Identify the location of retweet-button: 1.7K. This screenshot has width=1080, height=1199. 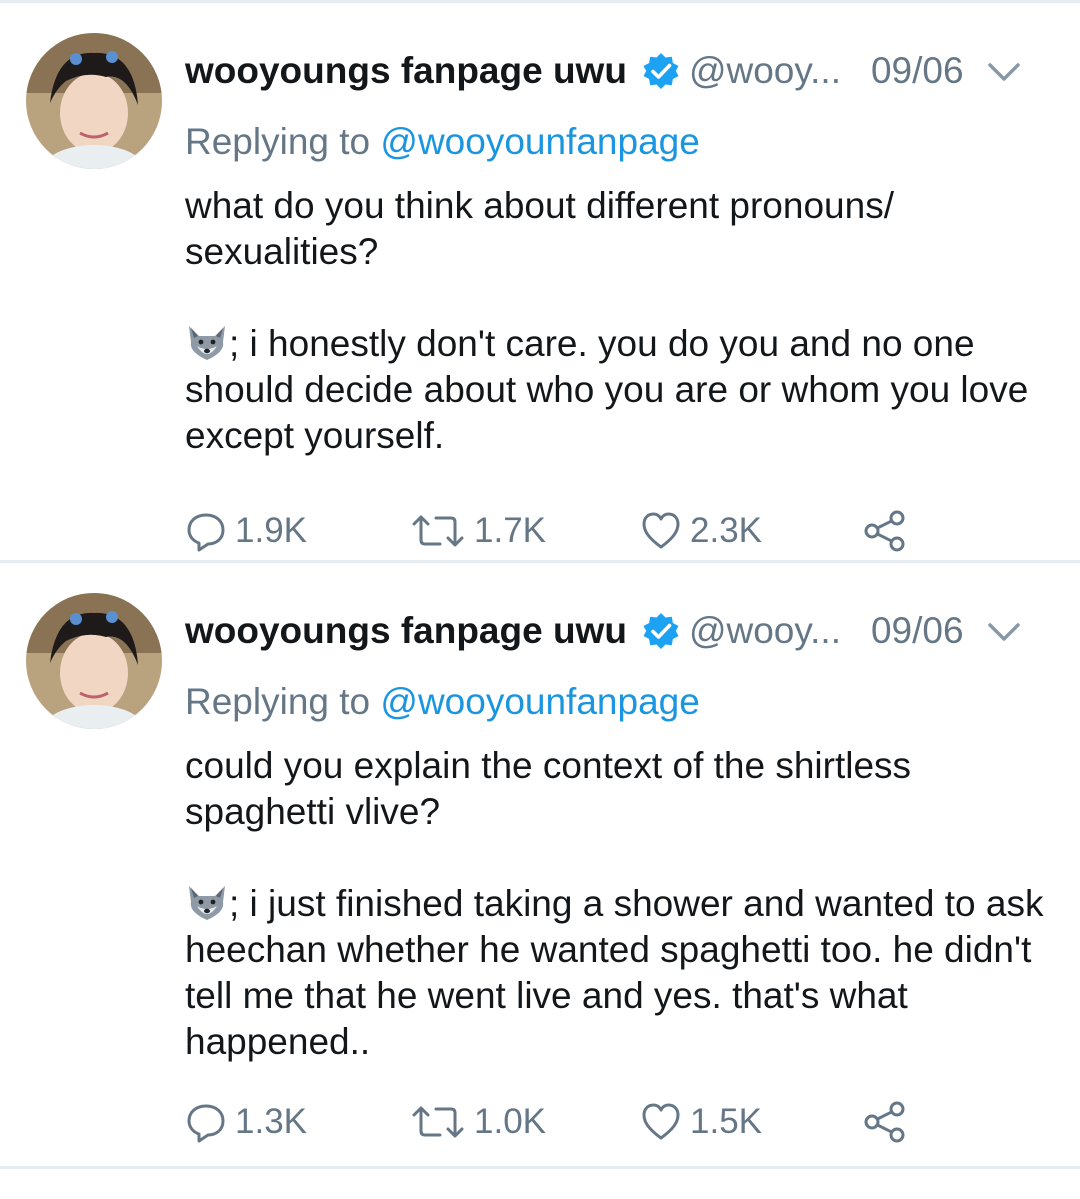
(478, 531).